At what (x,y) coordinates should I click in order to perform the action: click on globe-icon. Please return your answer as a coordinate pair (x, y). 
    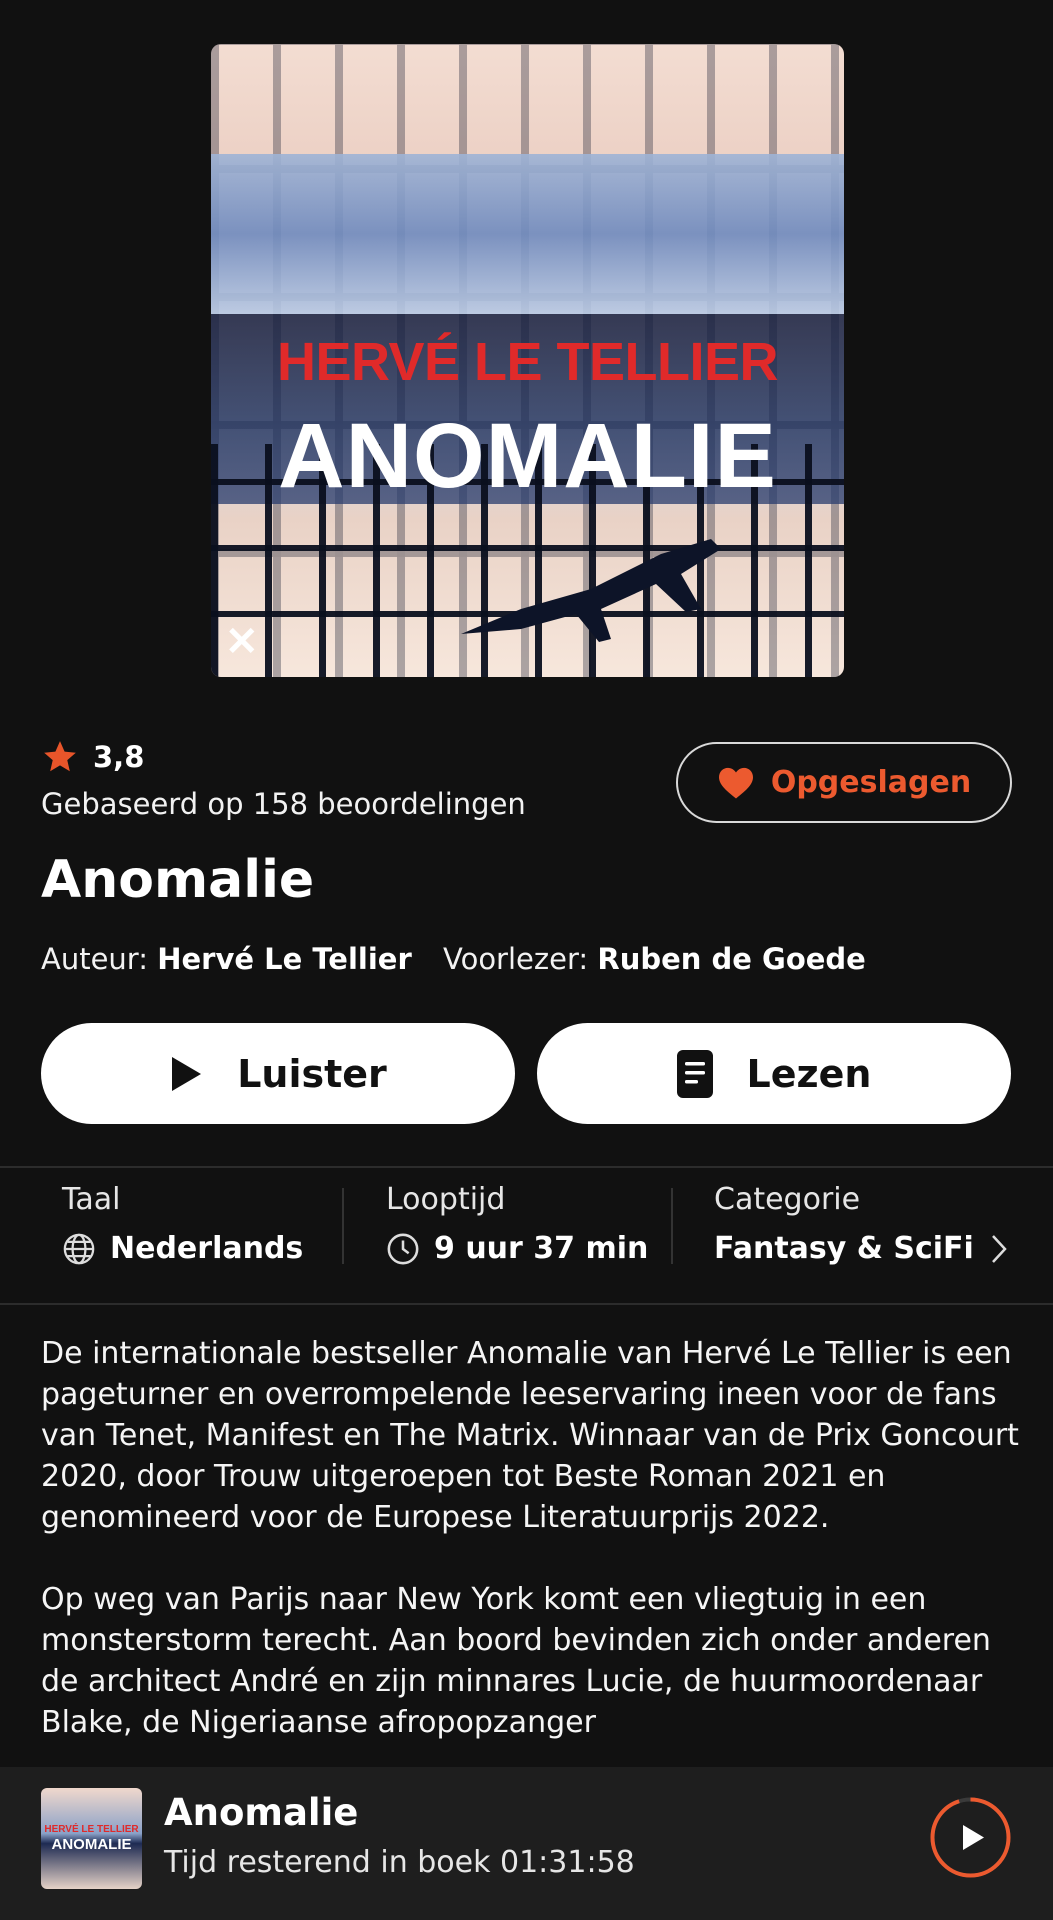
    Looking at the image, I should click on (79, 1248).